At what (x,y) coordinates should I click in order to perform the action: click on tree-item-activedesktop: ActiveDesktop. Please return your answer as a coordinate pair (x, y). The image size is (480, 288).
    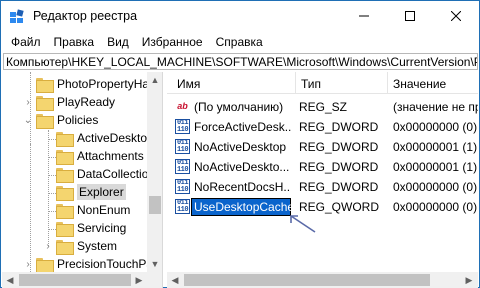
    Looking at the image, I should click on (105, 138).